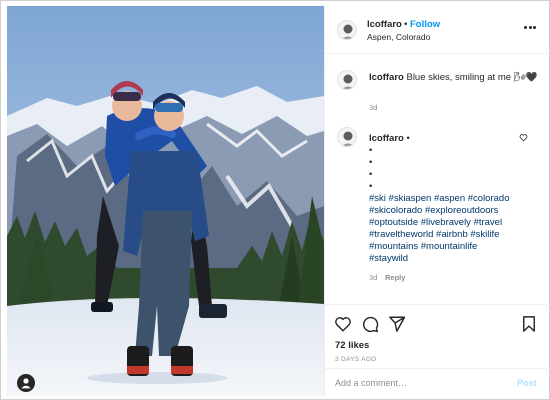 The height and width of the screenshot is (400, 550). What do you see at coordinates (529, 324) in the screenshot?
I see `bookmark-icon` at bounding box center [529, 324].